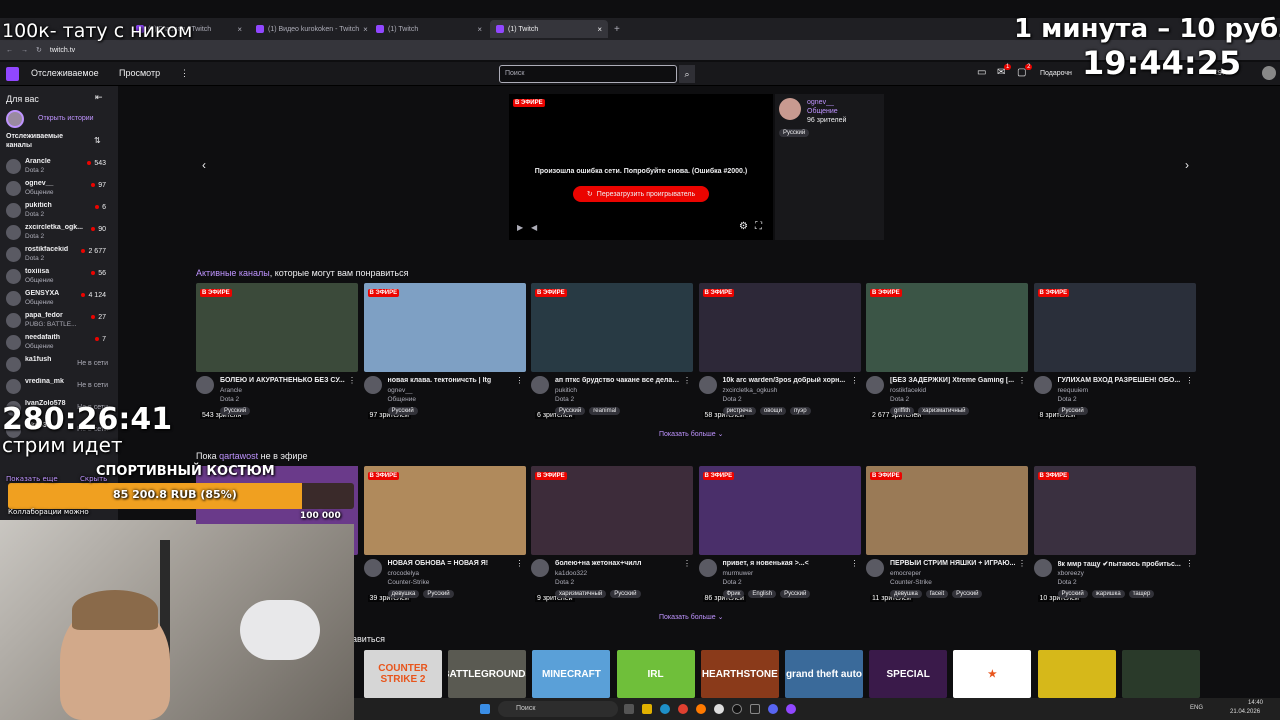 The width and height of the screenshot is (1280, 720). I want to click on category-tile: IRL, so click(655, 674).